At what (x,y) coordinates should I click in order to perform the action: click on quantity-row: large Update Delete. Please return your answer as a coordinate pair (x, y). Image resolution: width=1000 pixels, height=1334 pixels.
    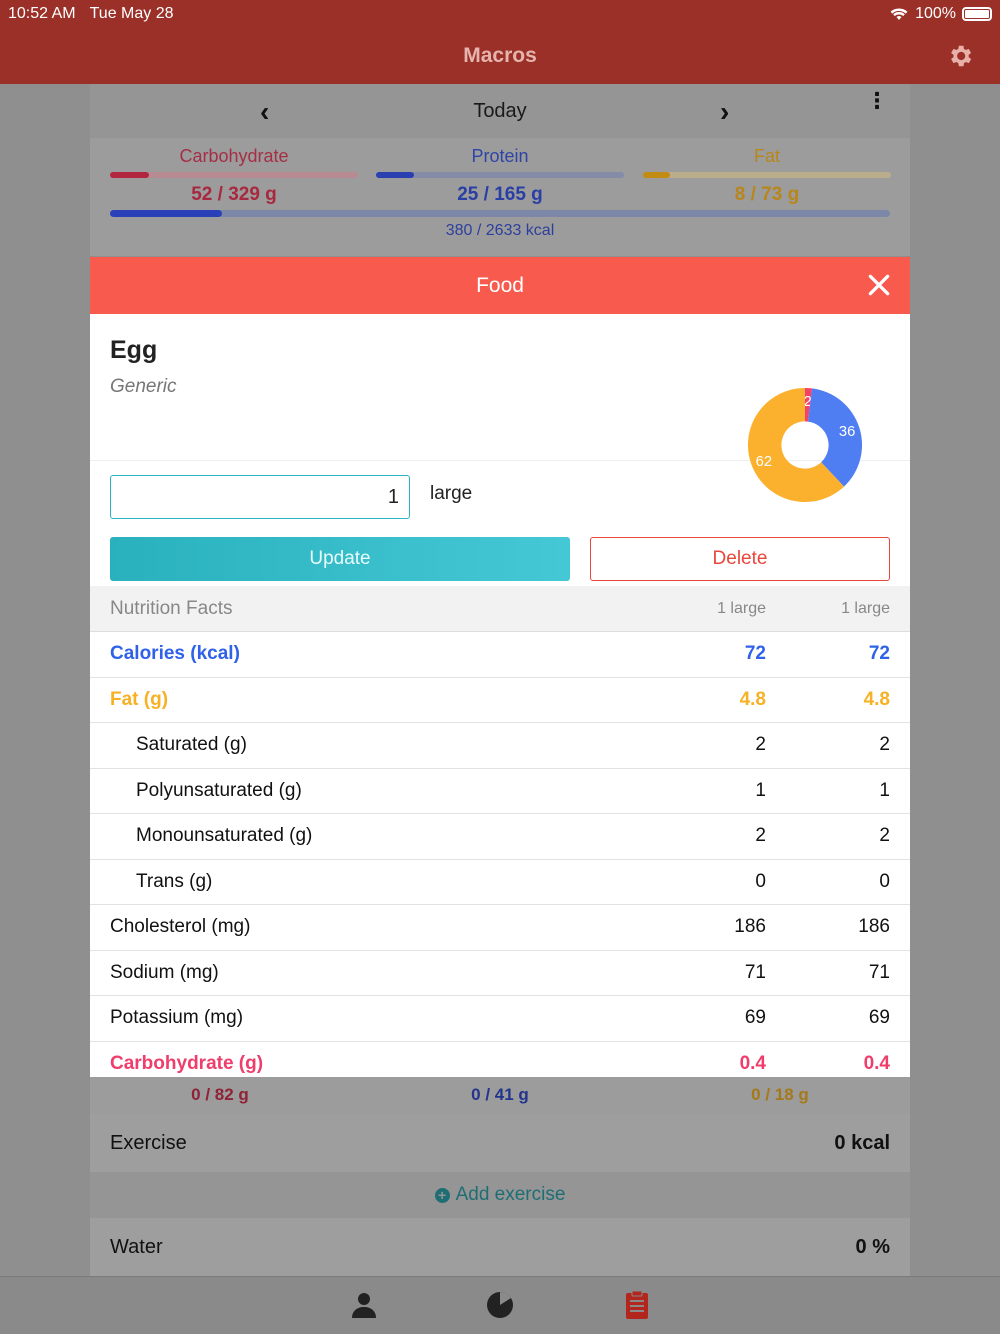
    Looking at the image, I should click on (500, 523).